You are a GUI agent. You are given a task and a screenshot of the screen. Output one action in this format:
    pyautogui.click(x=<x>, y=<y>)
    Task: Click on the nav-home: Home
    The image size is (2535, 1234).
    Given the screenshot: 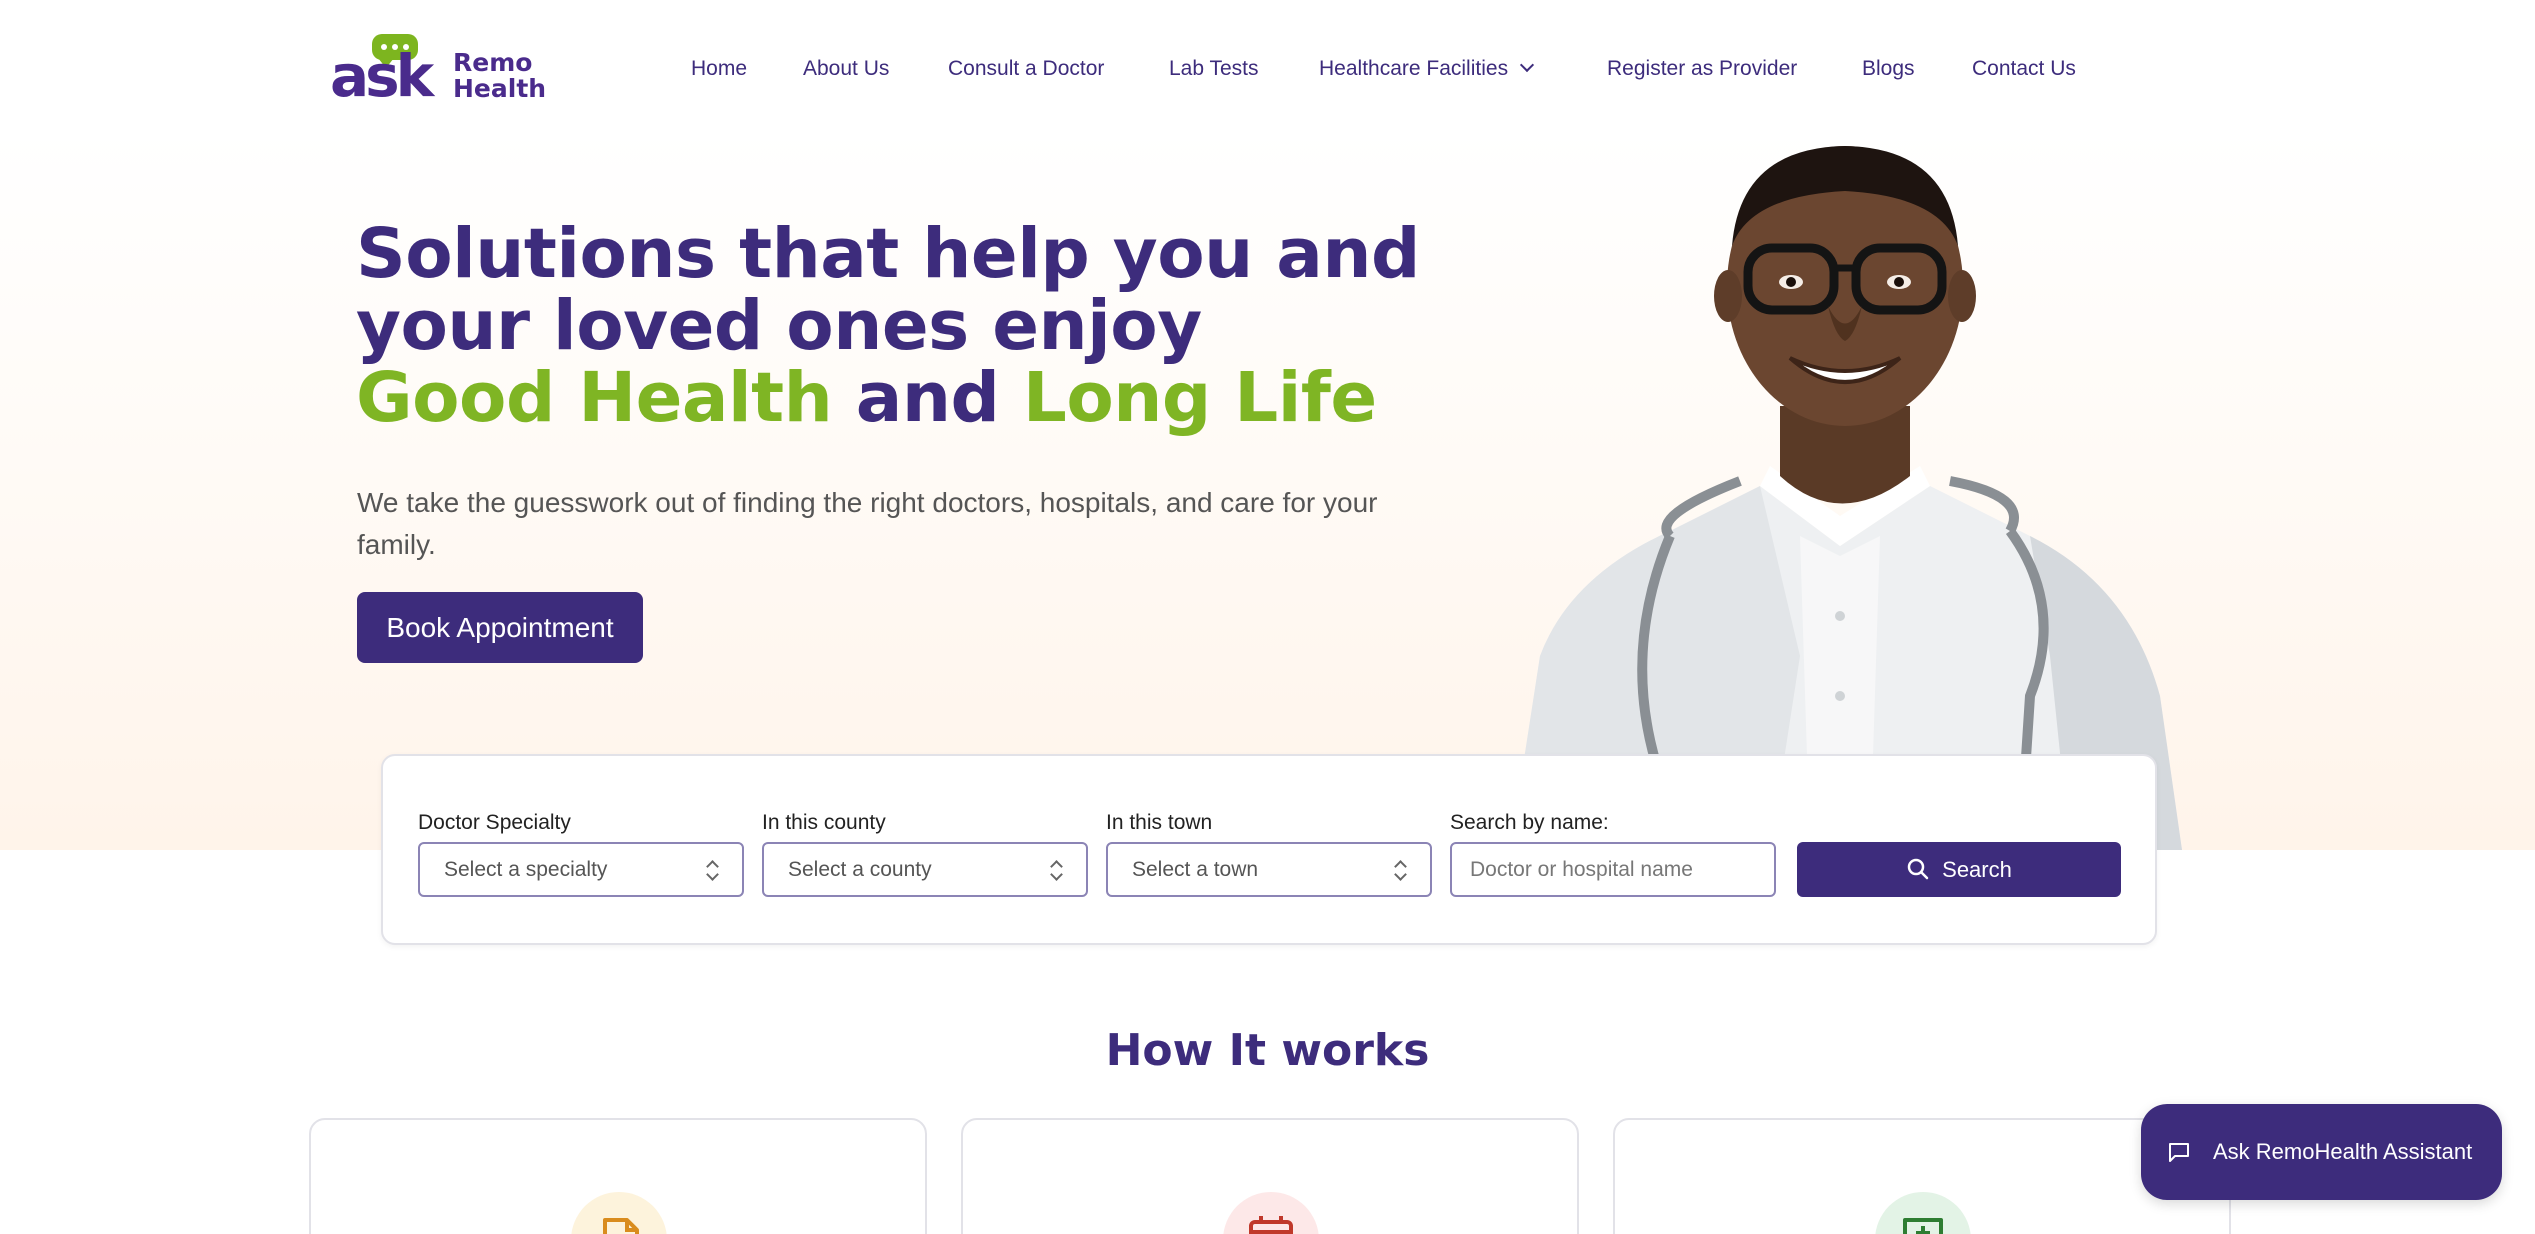 What is the action you would take?
    pyautogui.click(x=719, y=69)
    